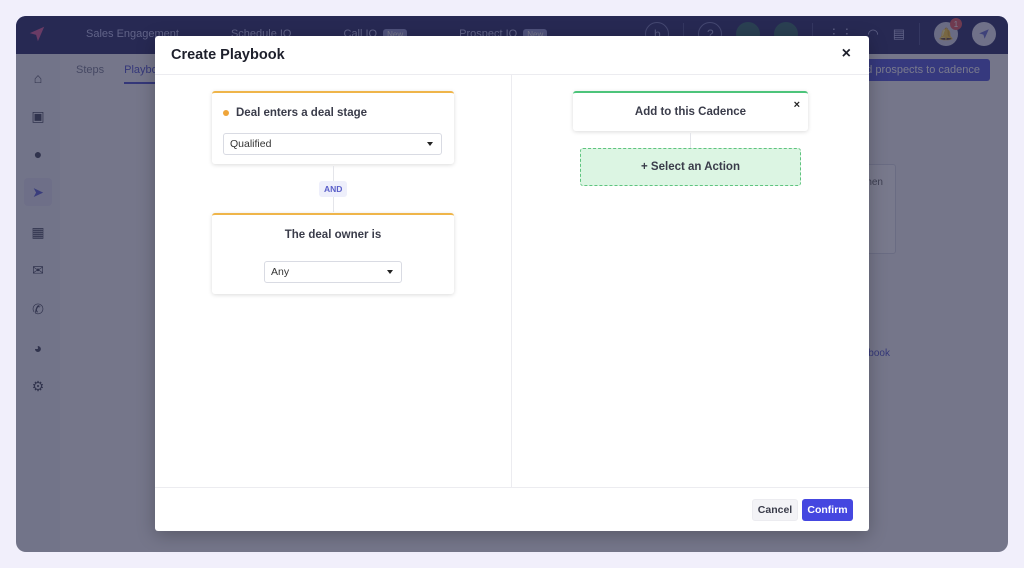 The image size is (1024, 568). I want to click on trigger-title: Deal enters a deal stage, so click(295, 113).